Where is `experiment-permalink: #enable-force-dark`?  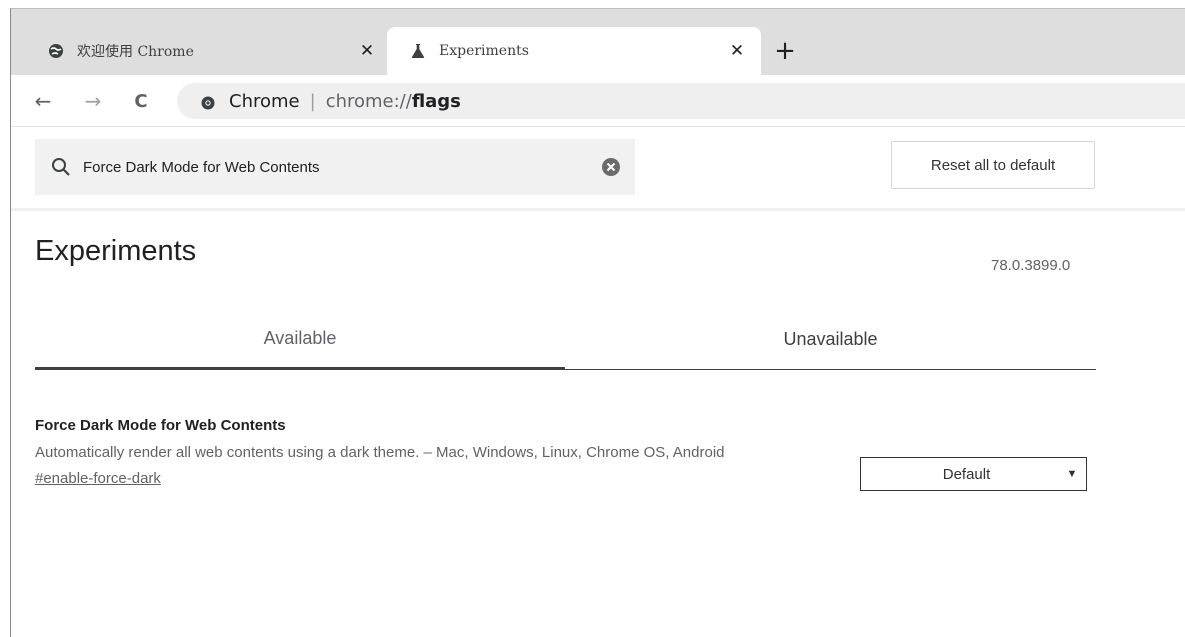
experiment-permalink: #enable-force-dark is located at coordinates (98, 478).